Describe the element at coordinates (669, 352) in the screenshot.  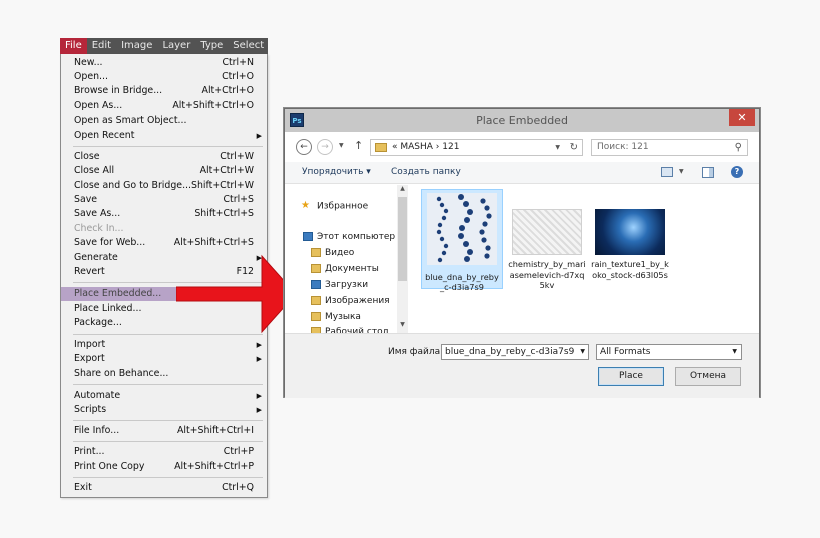
I see `file-type-select: All Formats ▼` at that location.